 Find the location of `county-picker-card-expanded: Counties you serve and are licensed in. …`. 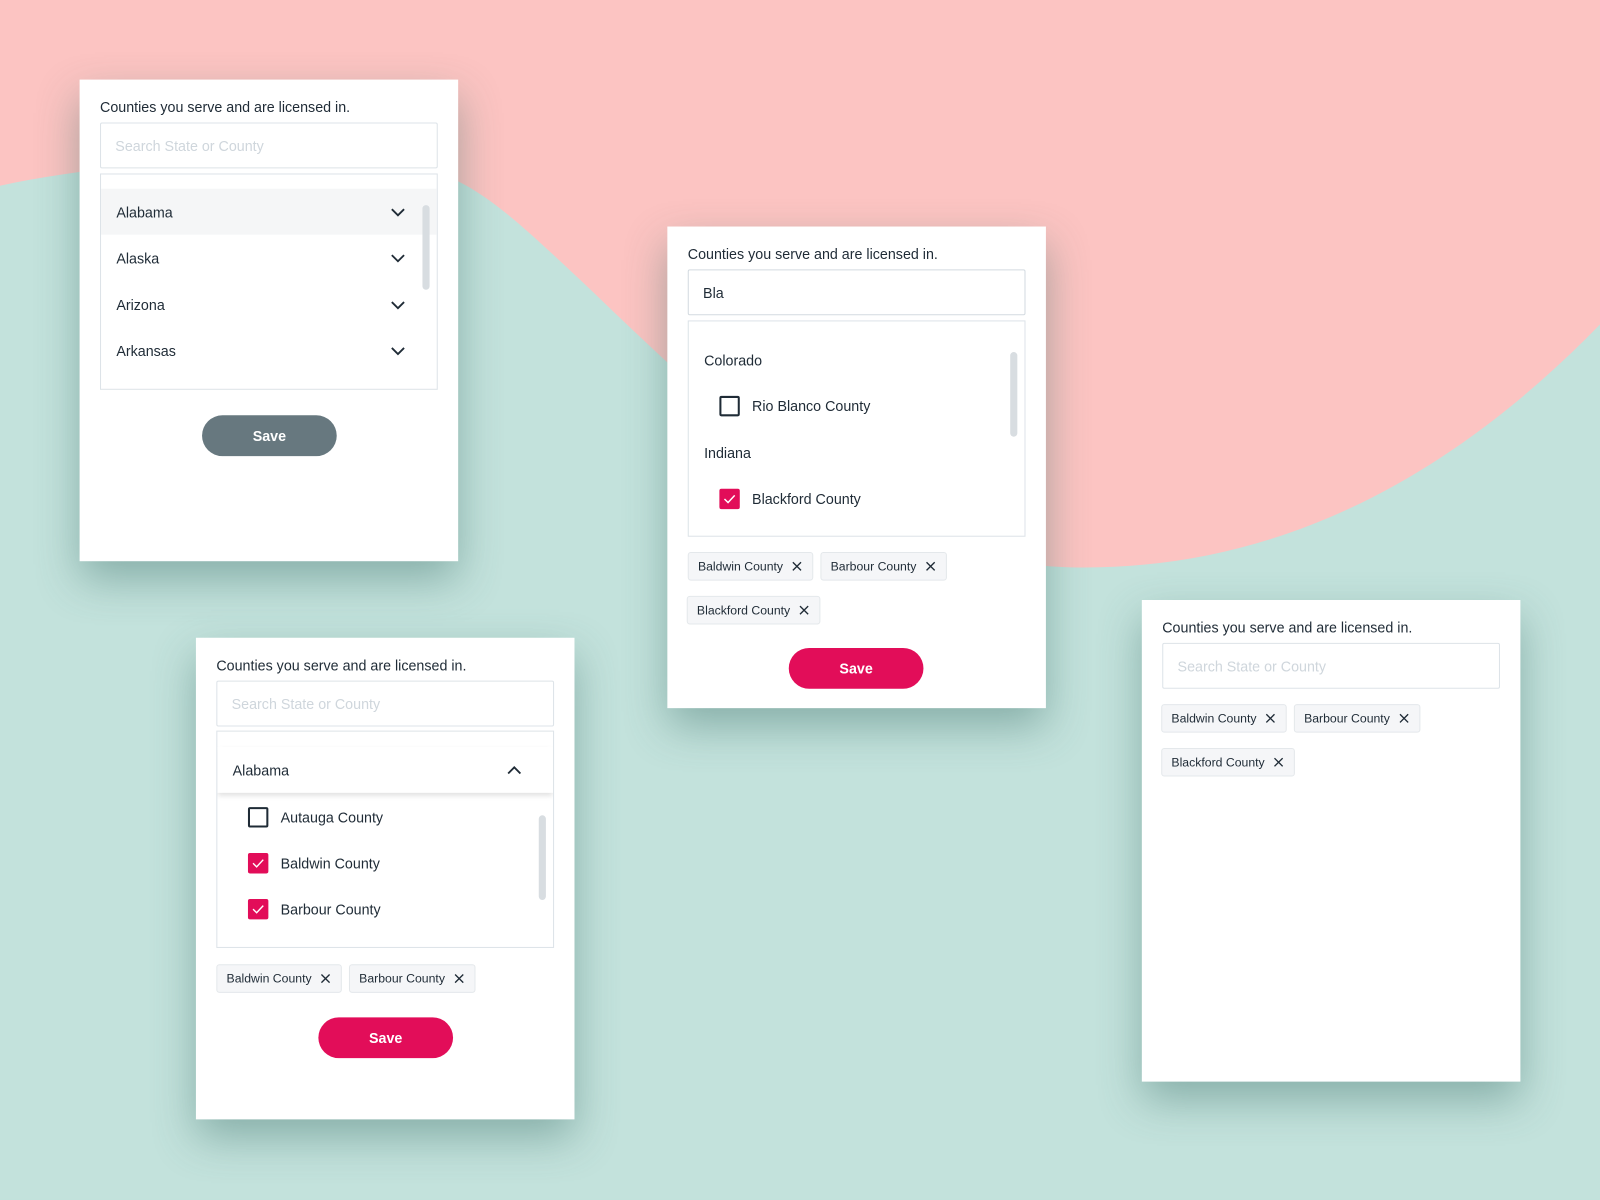

county-picker-card-expanded: Counties you serve and are licensed in. … is located at coordinates (385, 878).